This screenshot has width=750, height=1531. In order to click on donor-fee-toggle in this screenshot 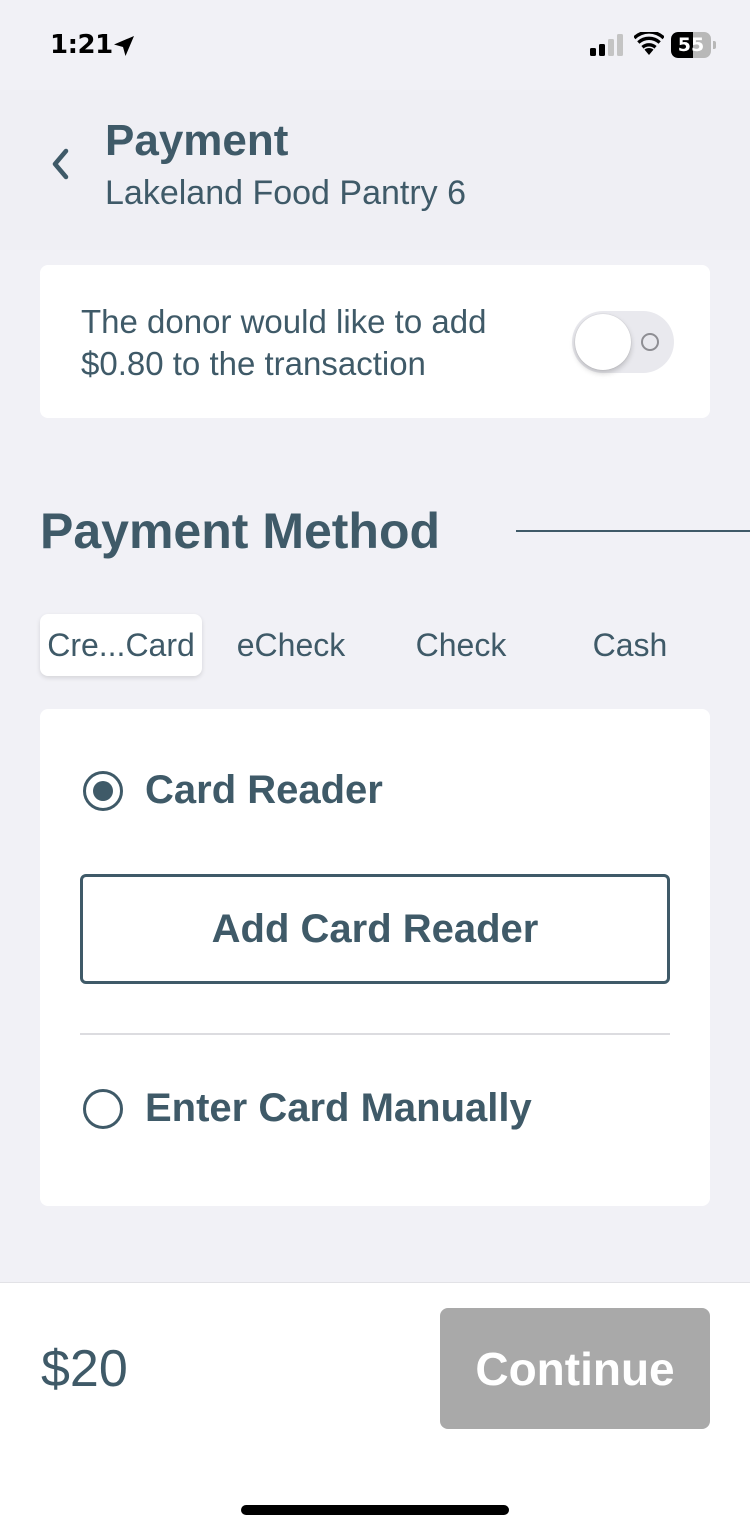, I will do `click(623, 342)`.